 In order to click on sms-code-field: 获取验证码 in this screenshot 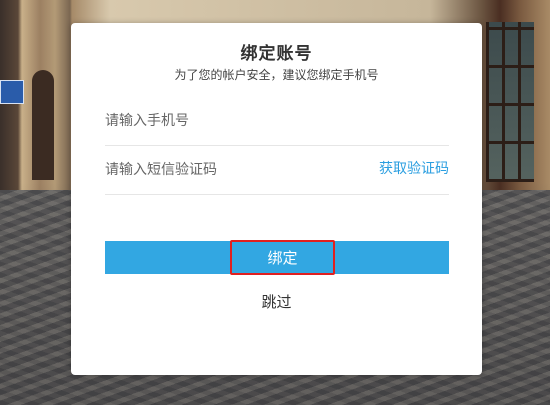, I will do `click(277, 169)`.